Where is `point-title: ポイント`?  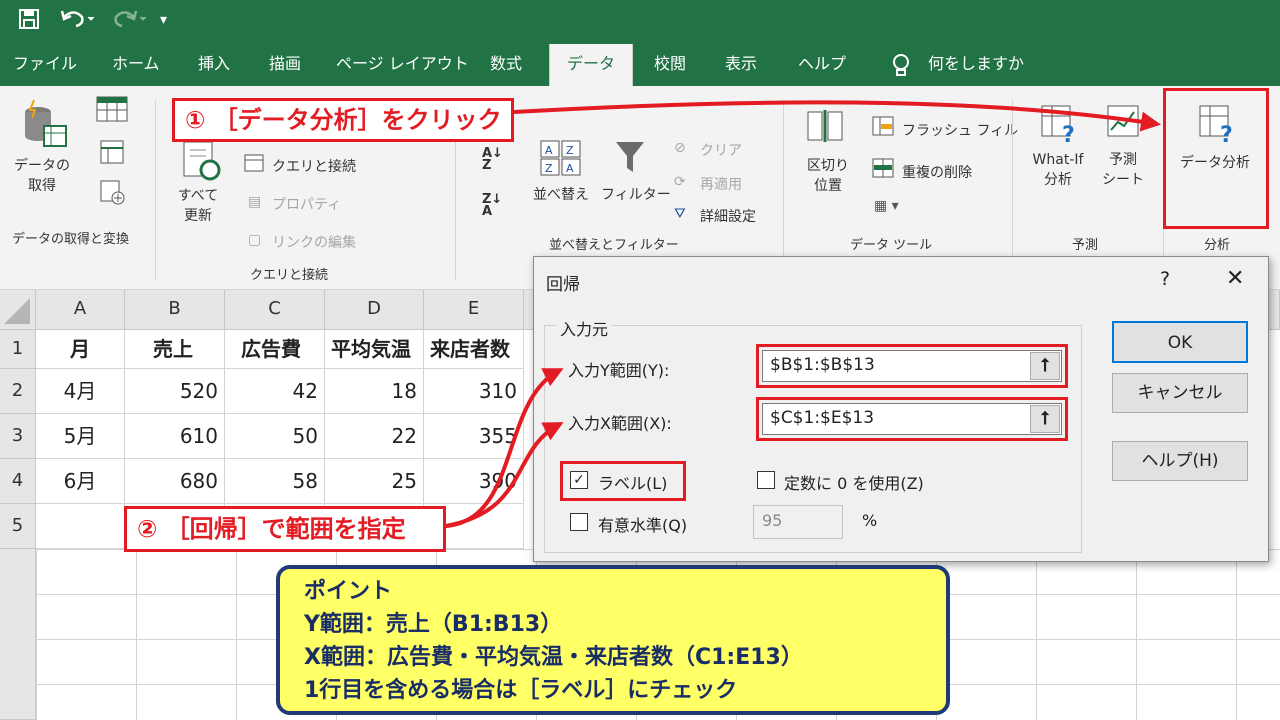 point-title: ポイント is located at coordinates (348, 591).